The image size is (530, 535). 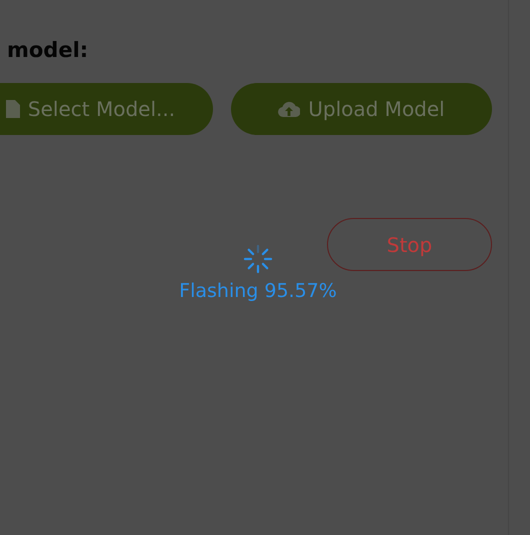 What do you see at coordinates (48, 50) in the screenshot?
I see `section-heading: model:` at bounding box center [48, 50].